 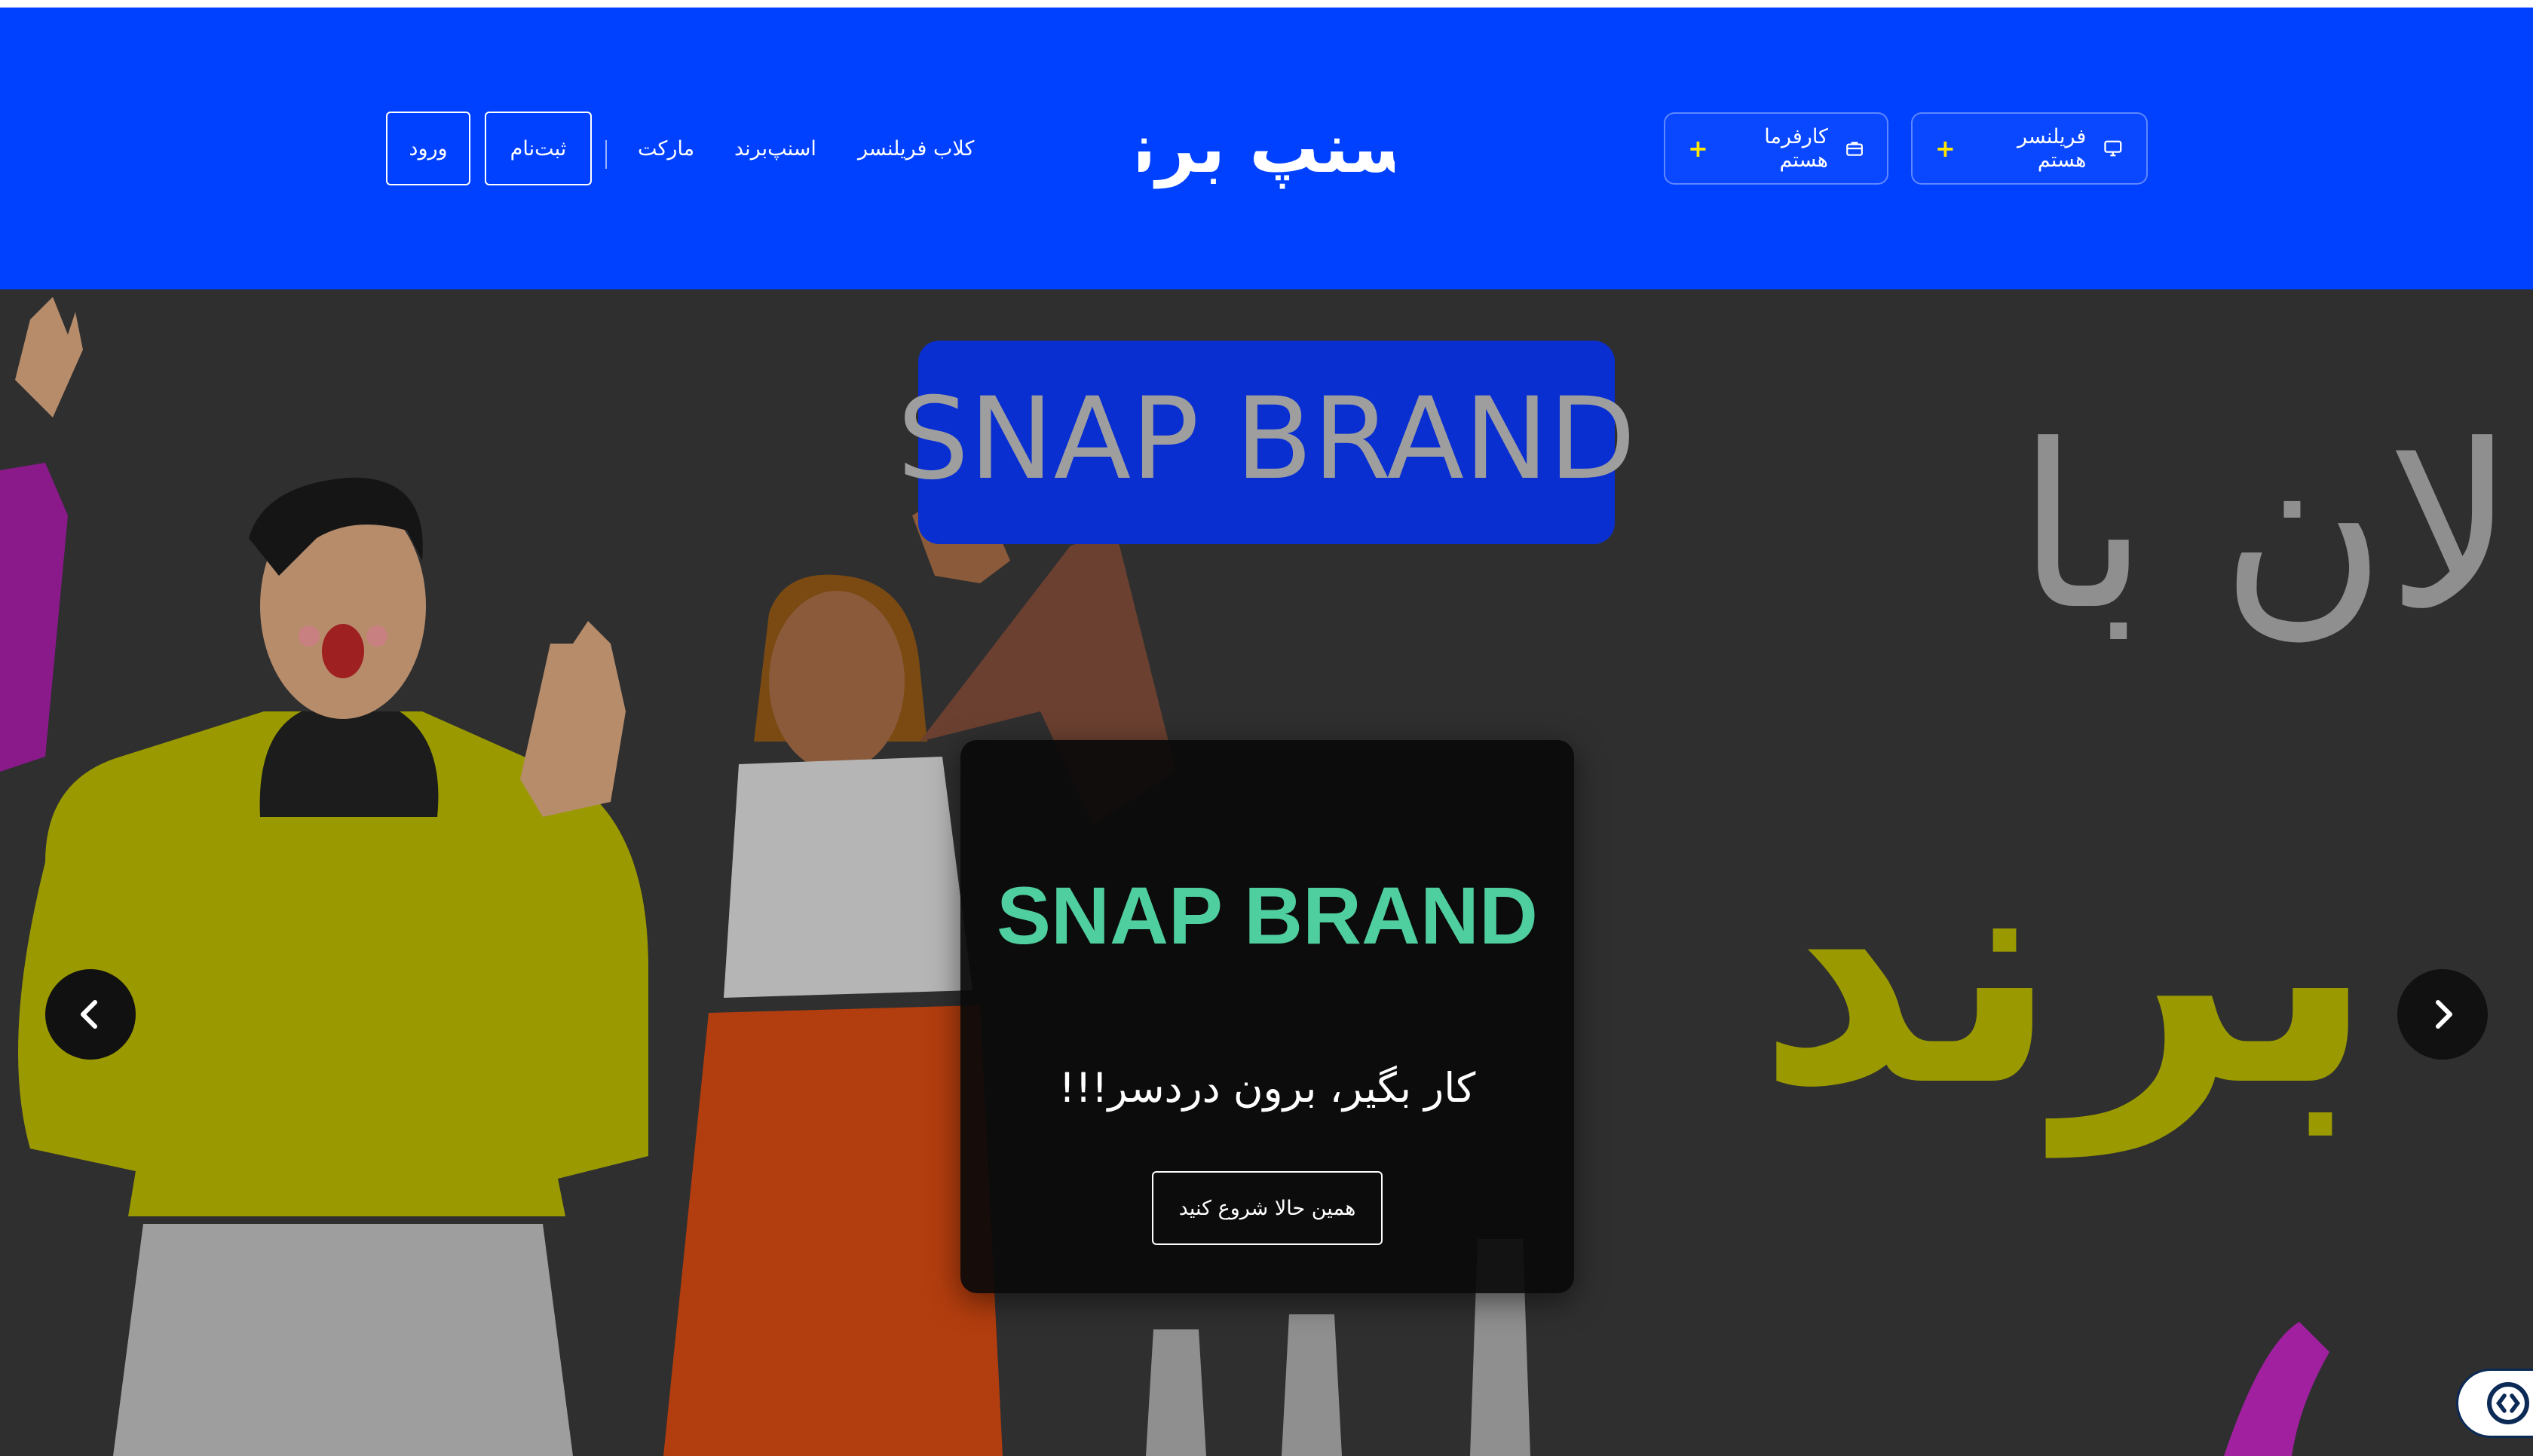 I want to click on login-label: ورود, so click(x=428, y=148).